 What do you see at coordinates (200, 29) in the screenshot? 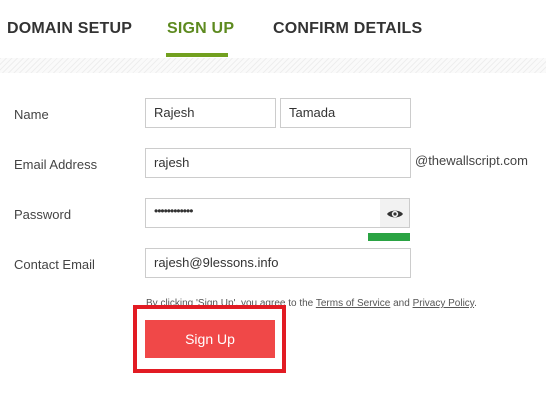
I see `tab-sign-up: SIGN UP` at bounding box center [200, 29].